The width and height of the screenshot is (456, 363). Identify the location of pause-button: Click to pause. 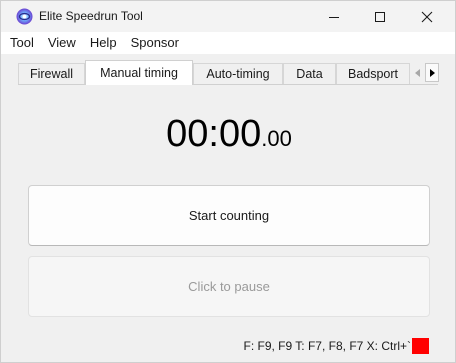
(229, 286).